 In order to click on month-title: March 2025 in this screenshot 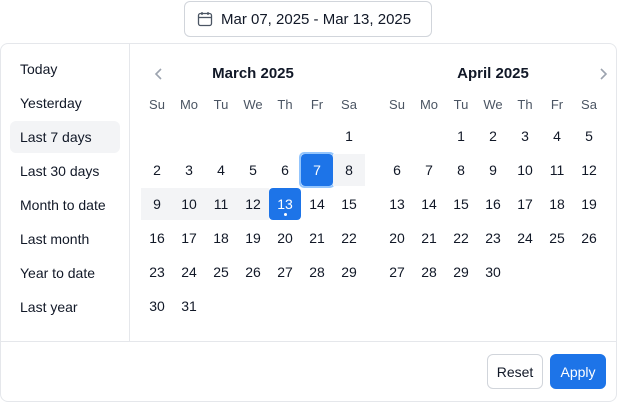, I will do `click(253, 73)`.